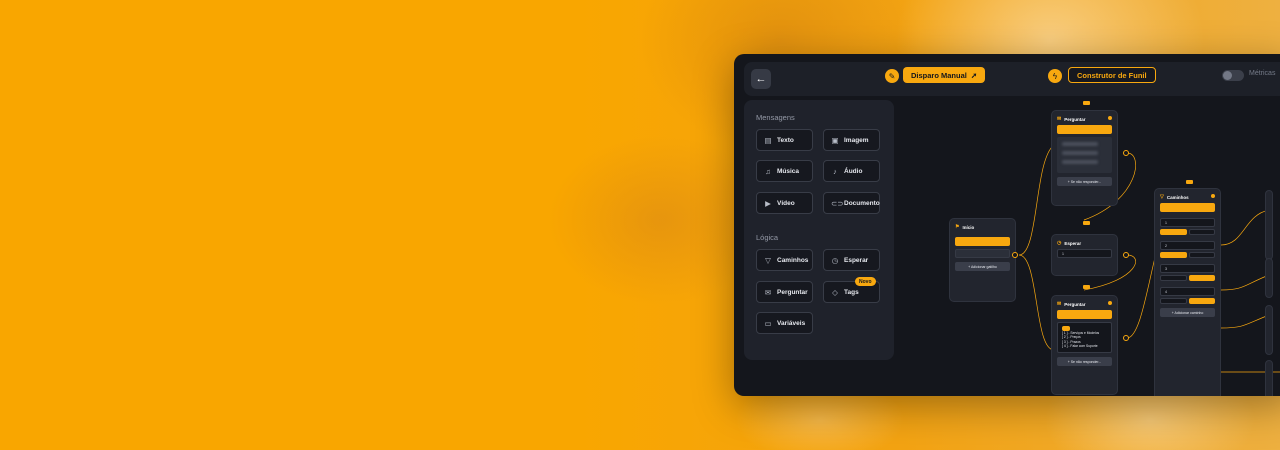  I want to click on video-icon: ▶, so click(768, 203).